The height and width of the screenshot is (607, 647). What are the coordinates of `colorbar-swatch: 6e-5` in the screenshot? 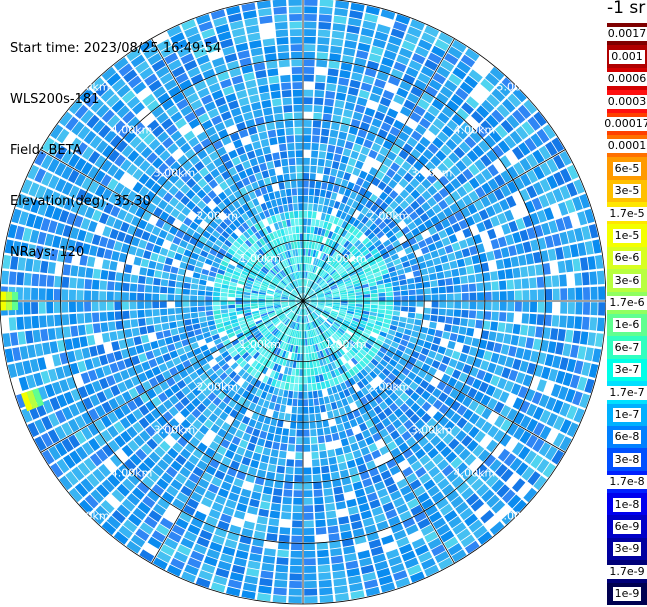 It's located at (627, 169).